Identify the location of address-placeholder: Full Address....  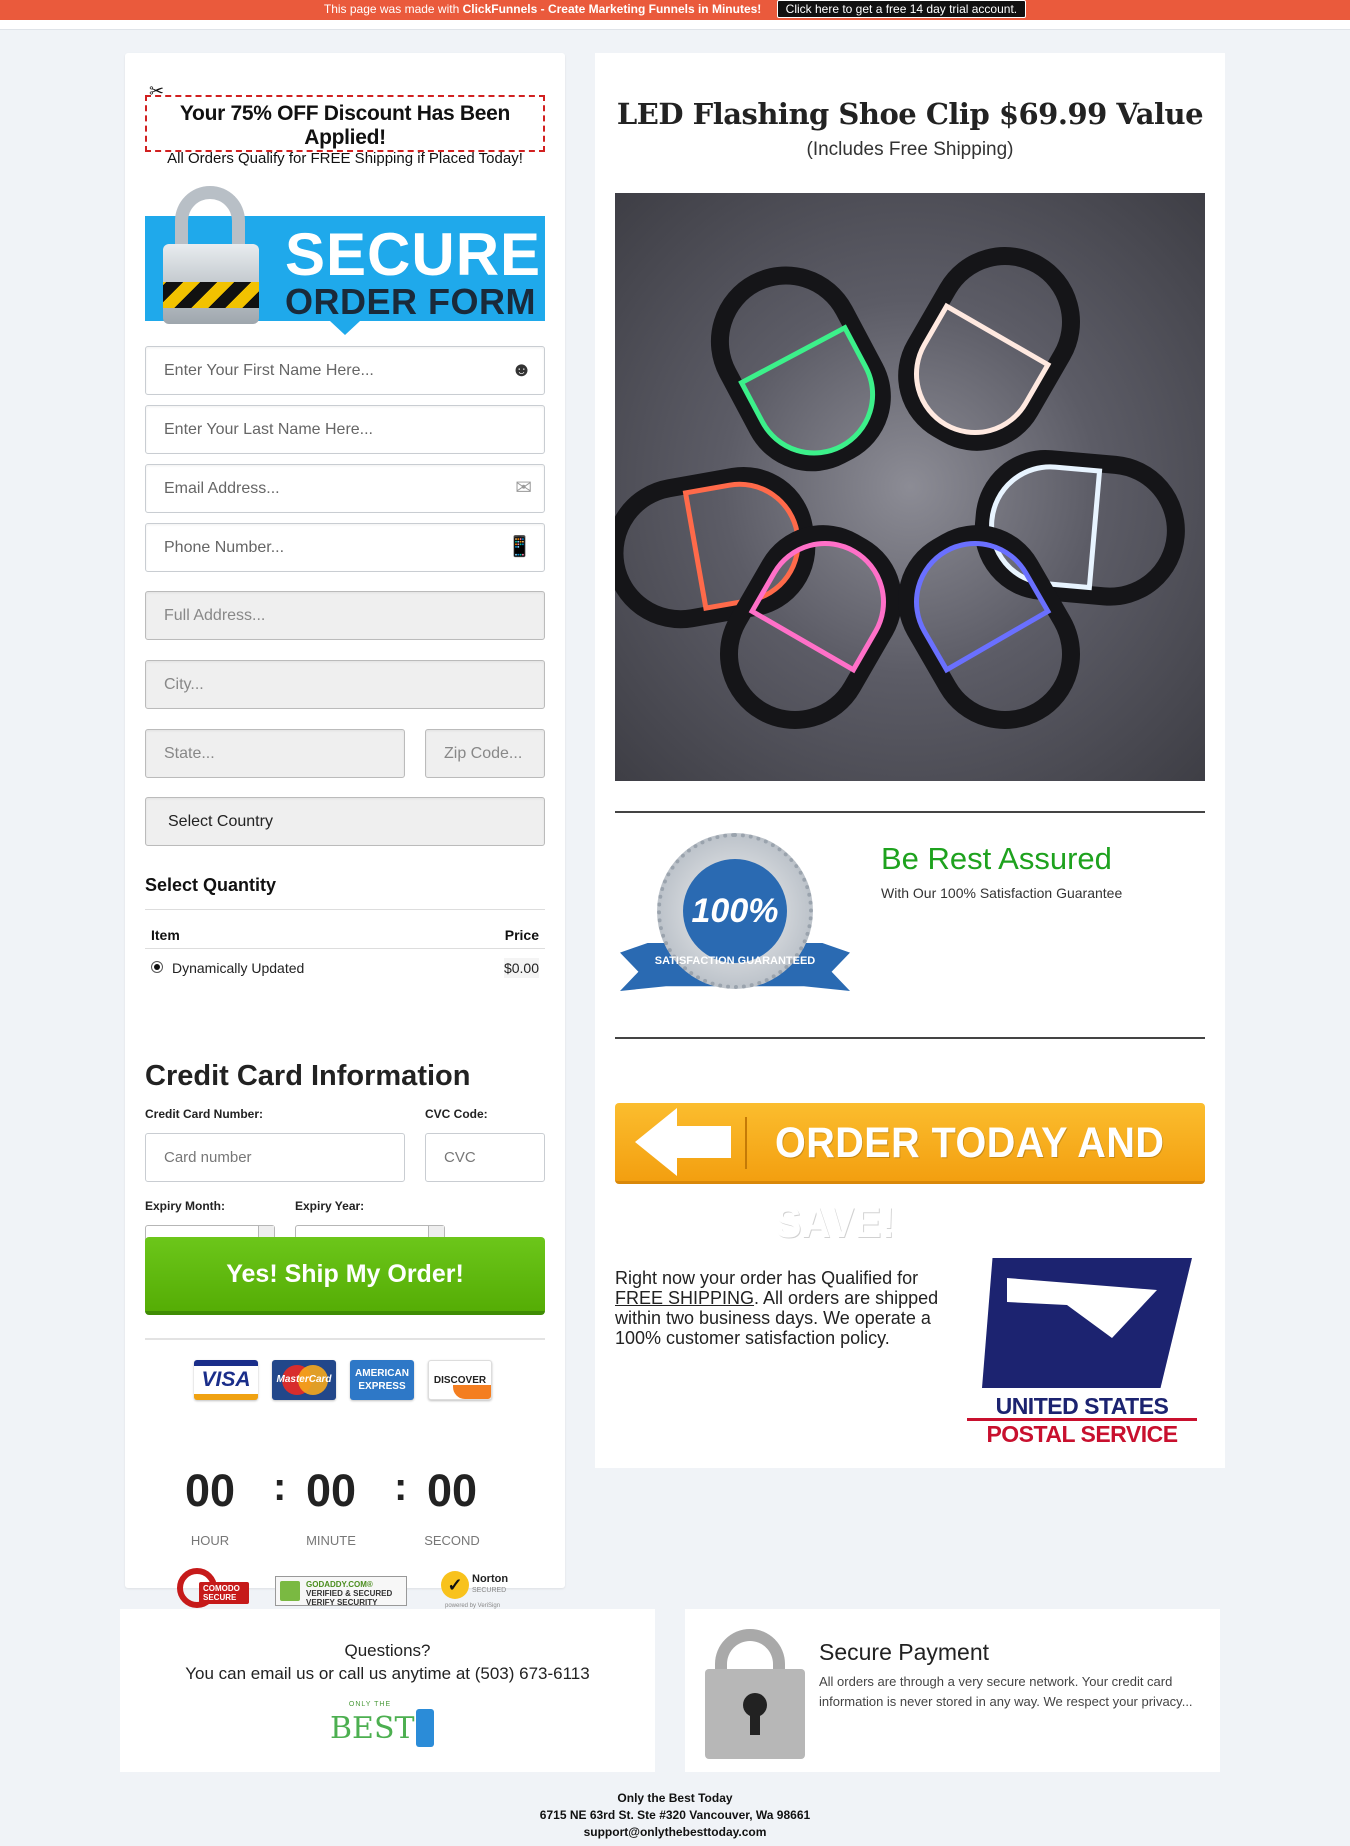
(215, 615).